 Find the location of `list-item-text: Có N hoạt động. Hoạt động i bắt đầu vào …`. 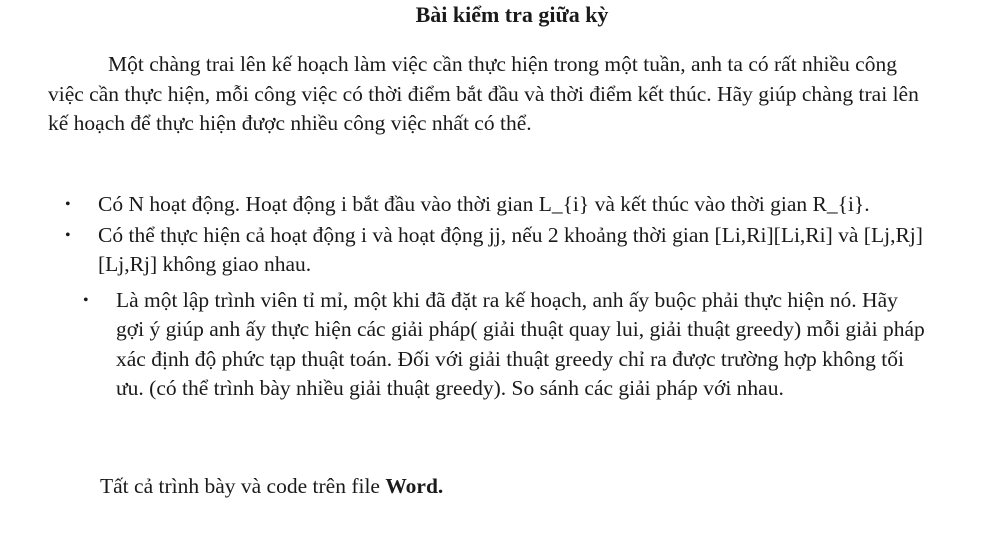

list-item-text: Có N hoạt động. Hoạt động i bắt đầu vào … is located at coordinates (484, 204).